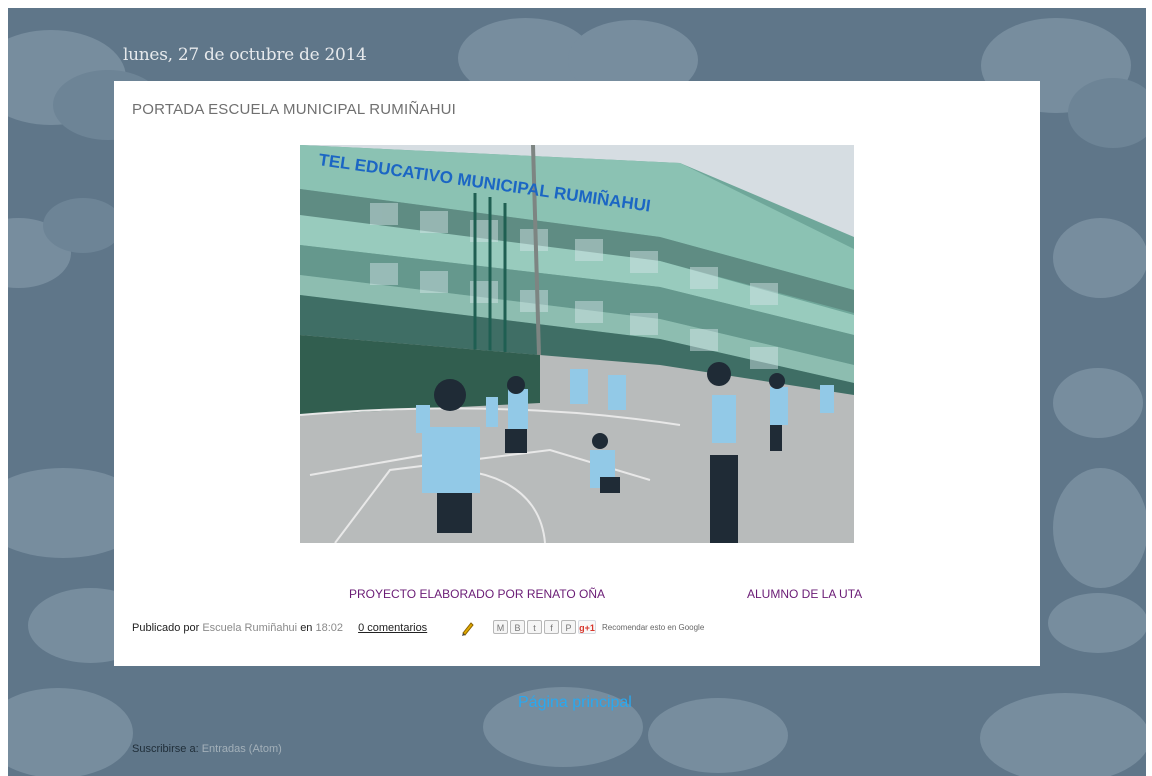  Describe the element at coordinates (294, 109) in the screenshot. I see `post-title: PORTADA ESCUELA MUNICIPAL RUMIÑAHUI` at that location.